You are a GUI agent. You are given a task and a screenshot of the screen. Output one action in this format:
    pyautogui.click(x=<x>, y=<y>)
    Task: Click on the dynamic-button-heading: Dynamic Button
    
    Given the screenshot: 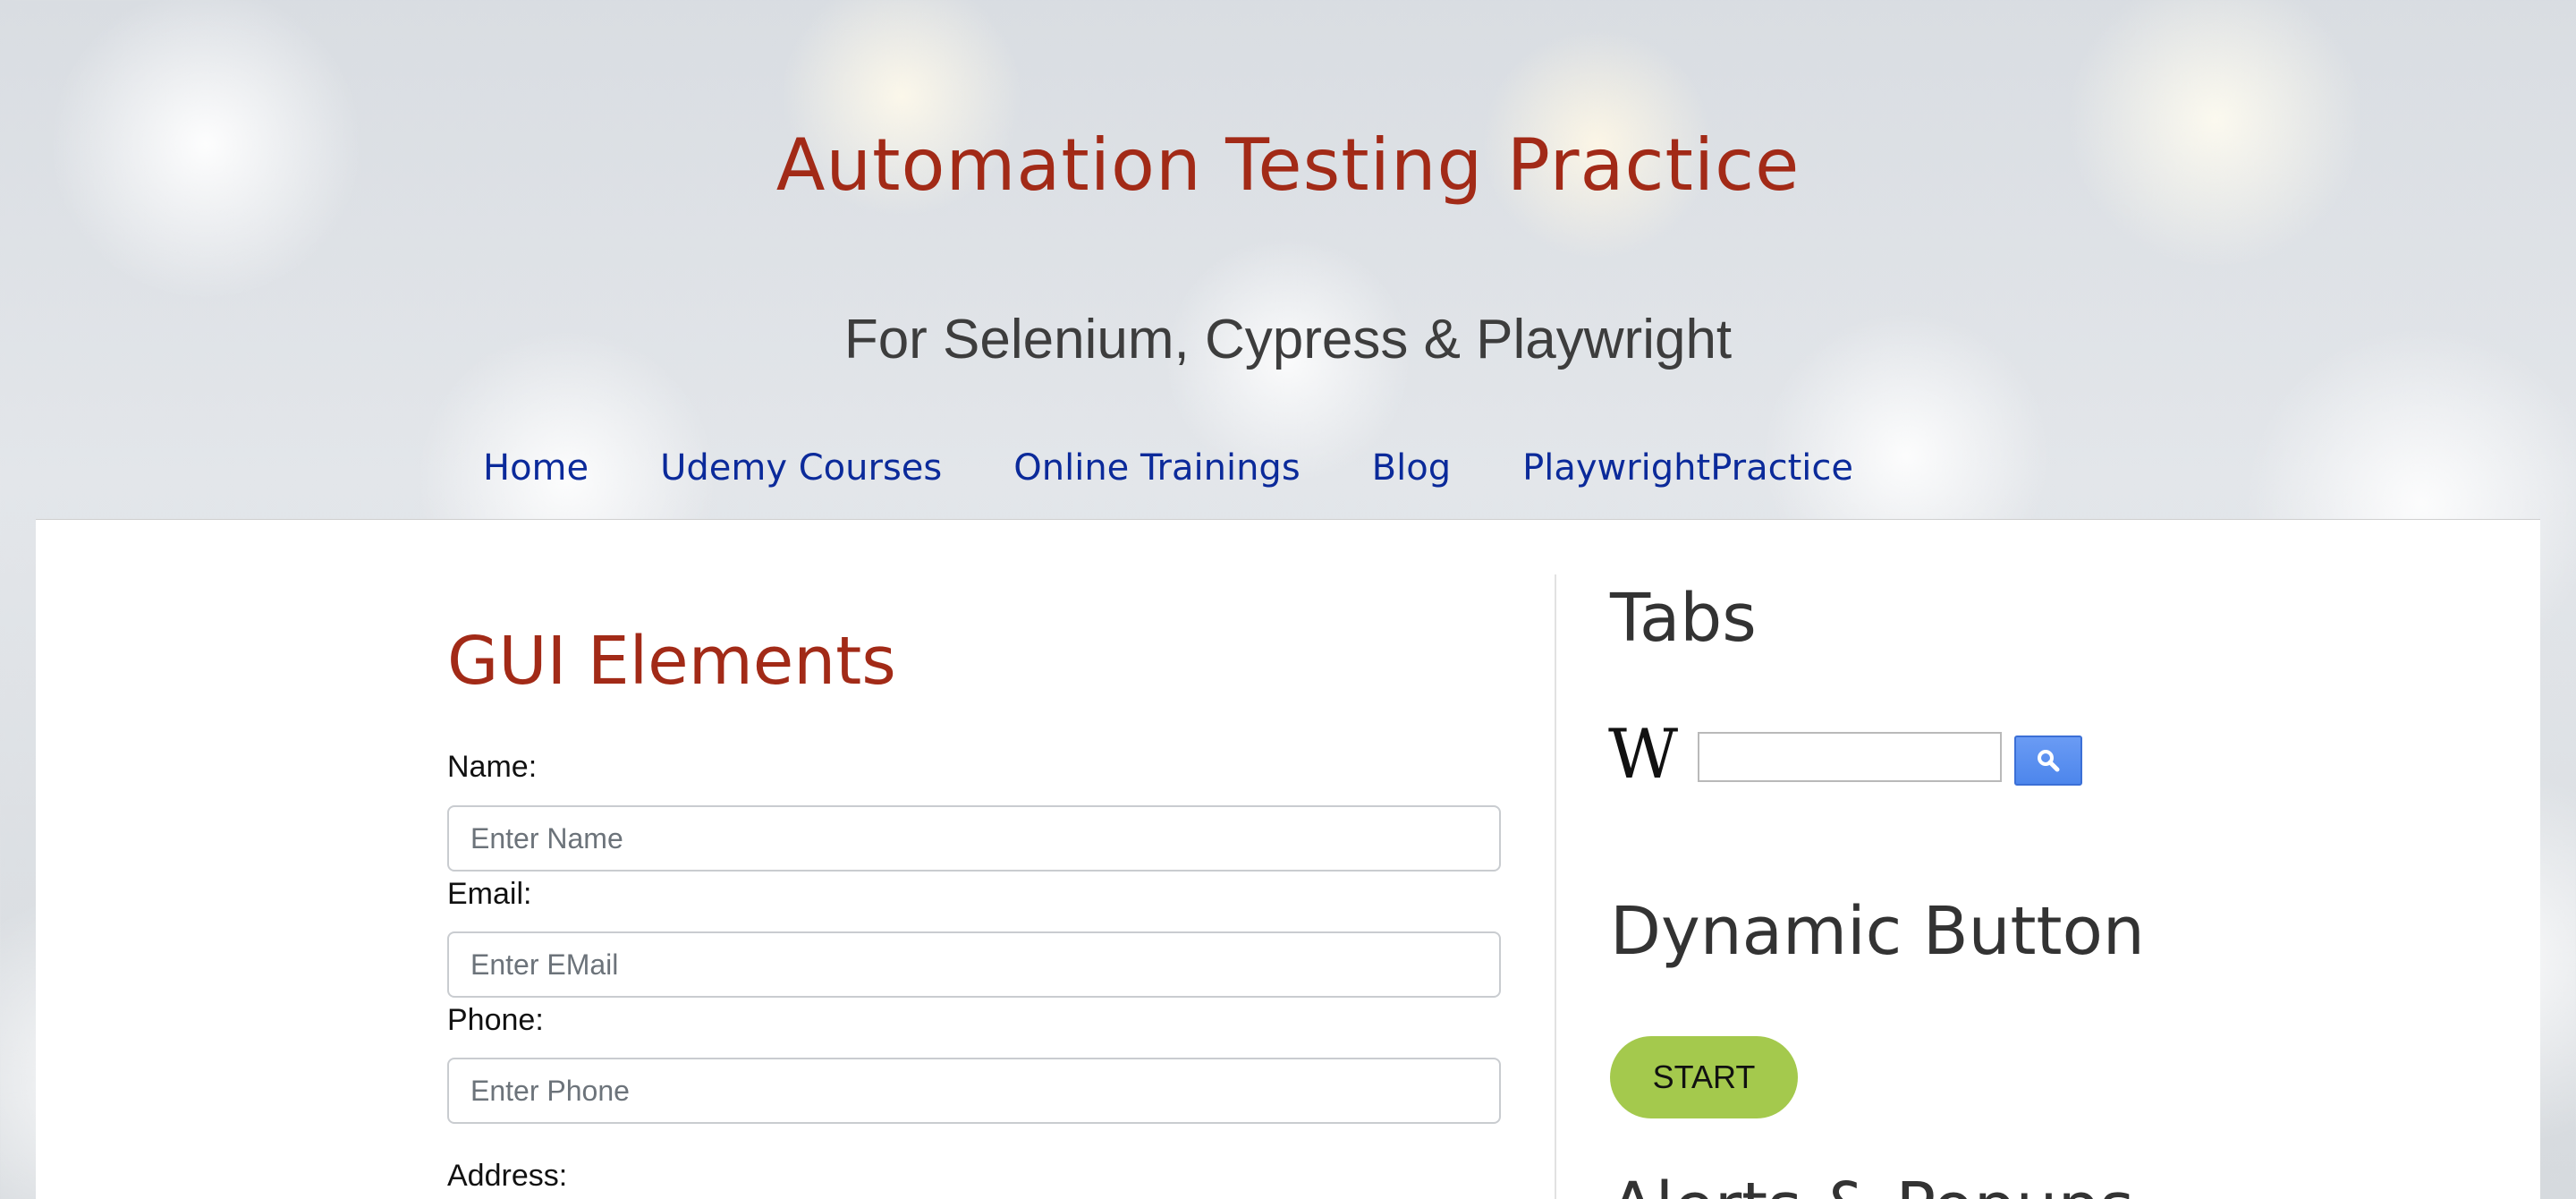 What is the action you would take?
    pyautogui.click(x=1877, y=931)
    